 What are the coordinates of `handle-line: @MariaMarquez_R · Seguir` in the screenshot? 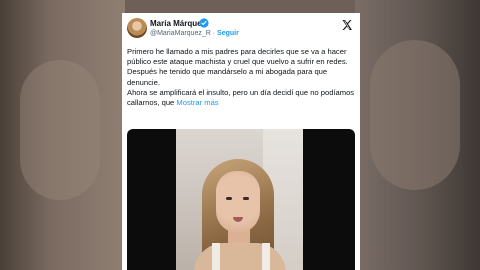 It's located at (194, 33).